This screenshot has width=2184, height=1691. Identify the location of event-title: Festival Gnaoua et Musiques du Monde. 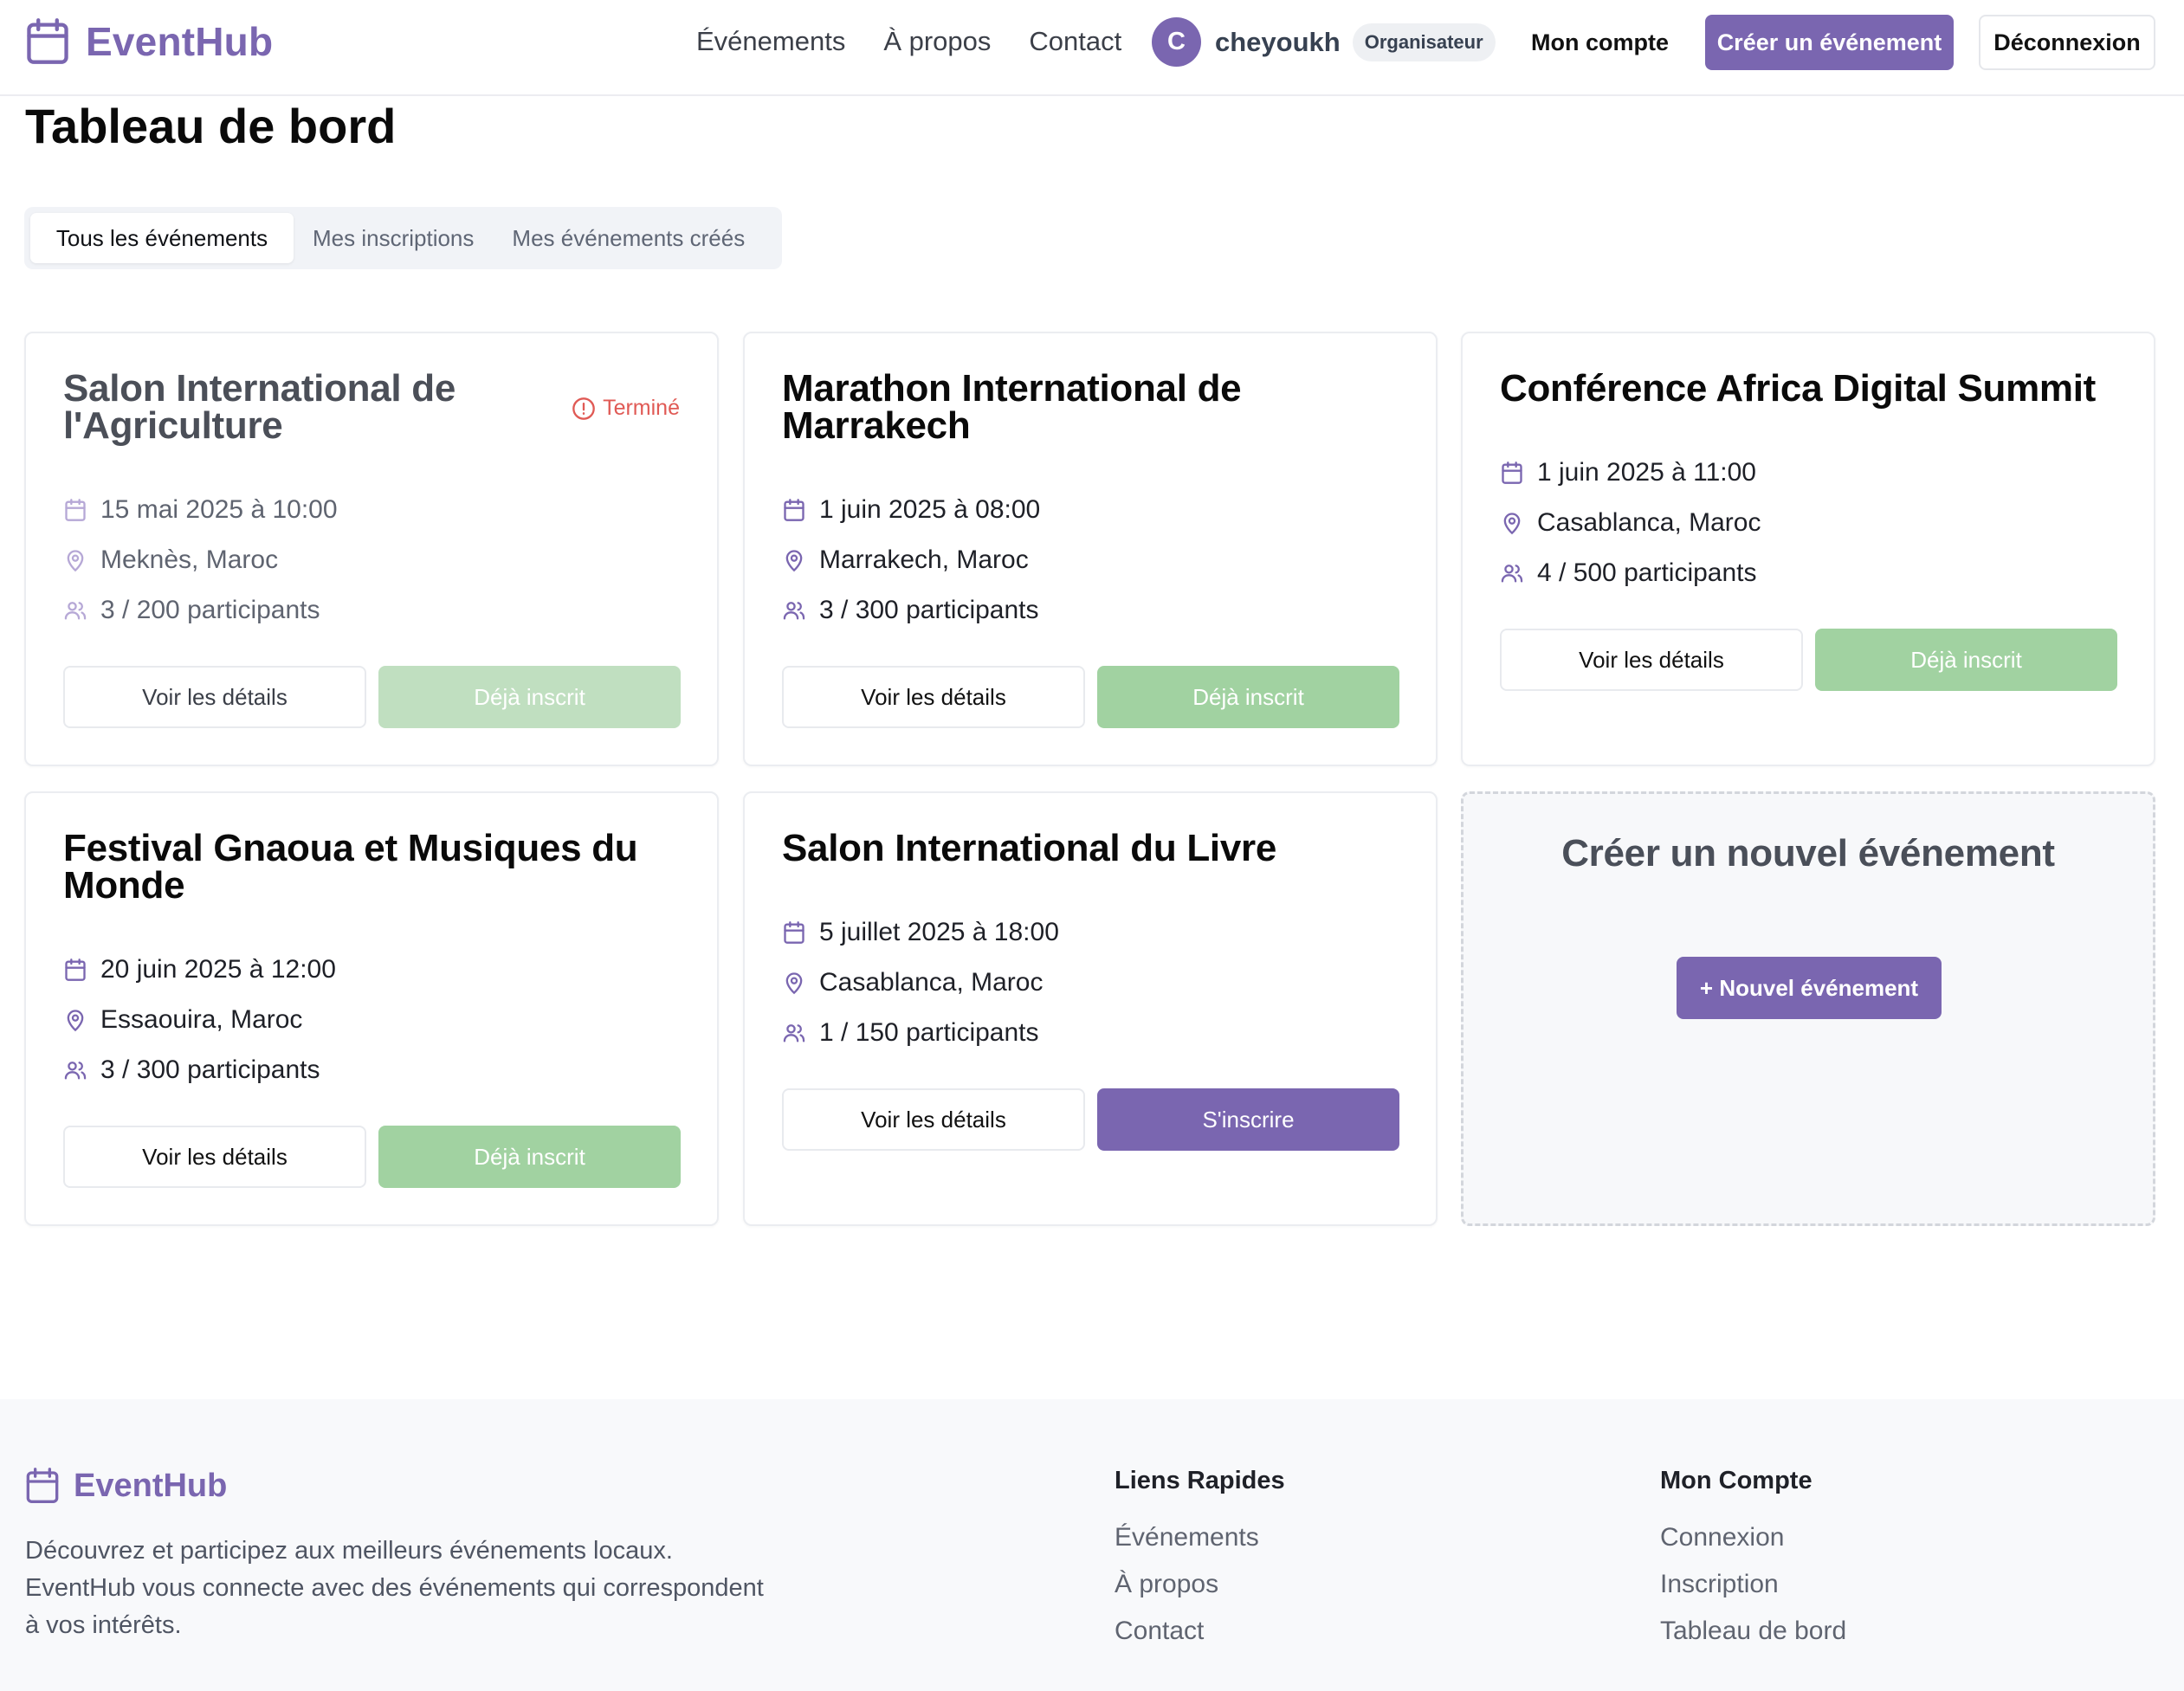
(350, 867).